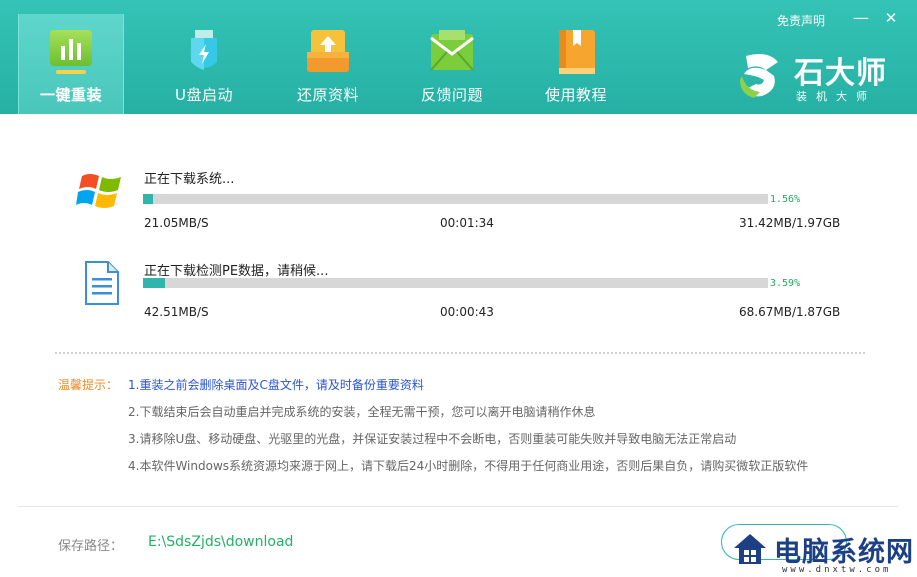 The width and height of the screenshot is (917, 577). Describe the element at coordinates (204, 50) in the screenshot. I see `usb-drive-icon` at that location.